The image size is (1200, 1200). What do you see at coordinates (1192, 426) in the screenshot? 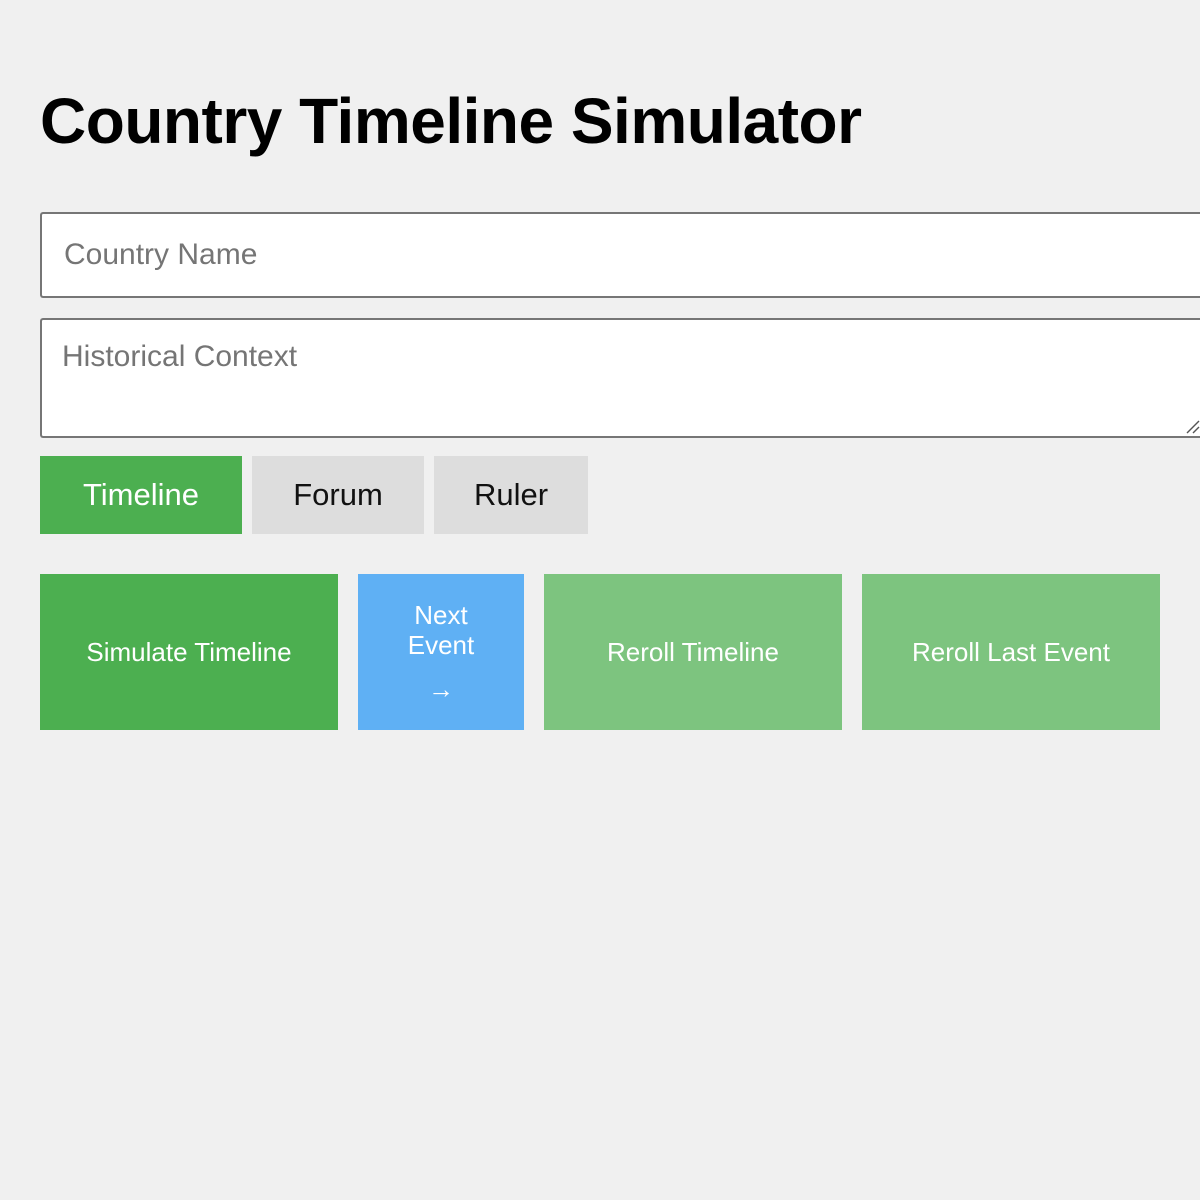
I see `resize-handle-icon` at bounding box center [1192, 426].